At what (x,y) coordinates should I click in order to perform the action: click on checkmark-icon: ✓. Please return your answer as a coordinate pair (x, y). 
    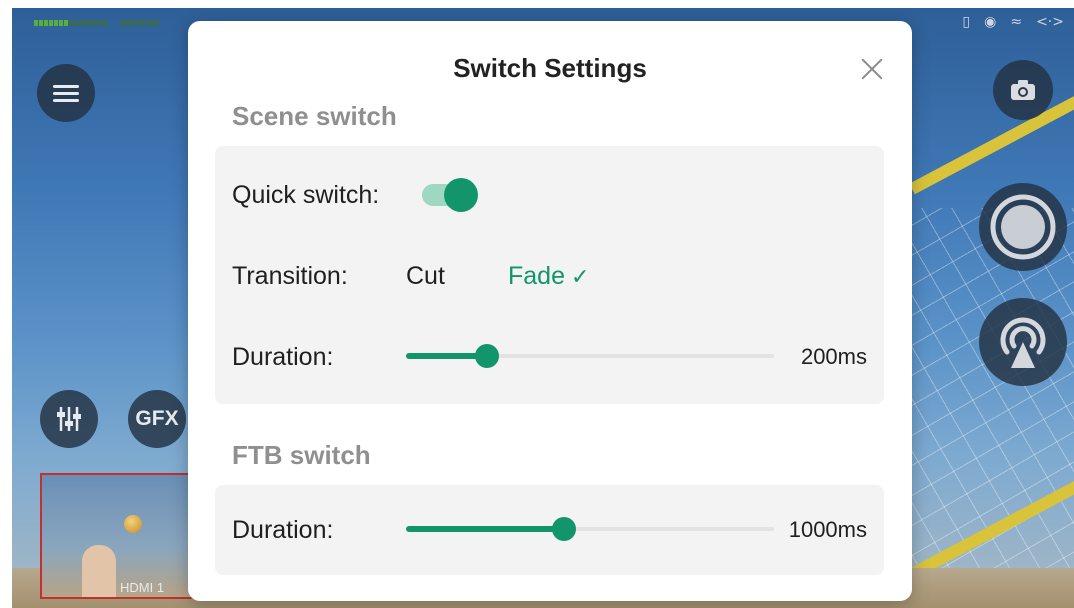
    Looking at the image, I should click on (580, 277).